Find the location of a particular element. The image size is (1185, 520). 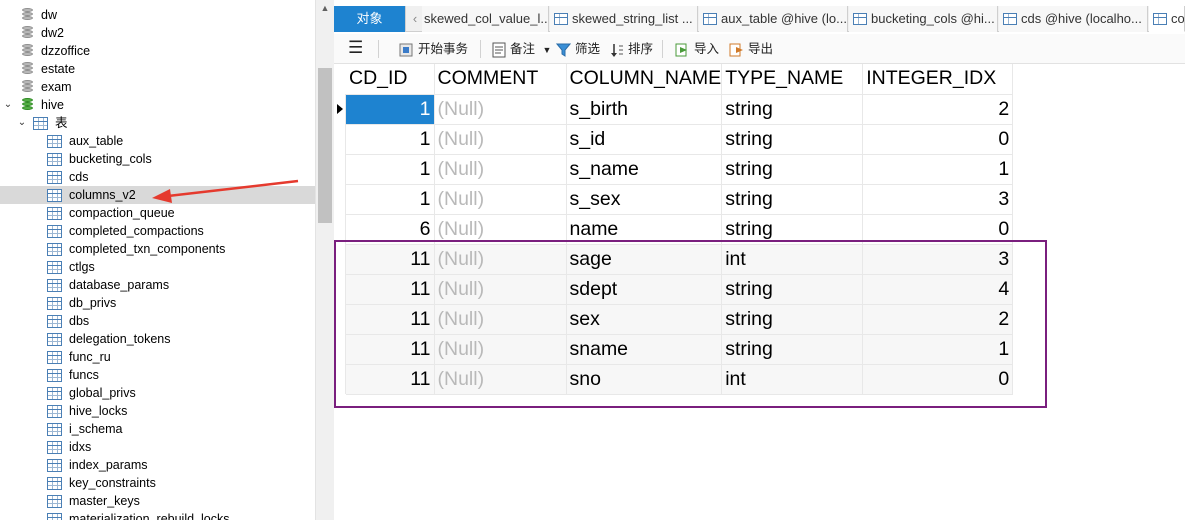

scroll-up-arrow-icon: ▲ is located at coordinates (325, 8).